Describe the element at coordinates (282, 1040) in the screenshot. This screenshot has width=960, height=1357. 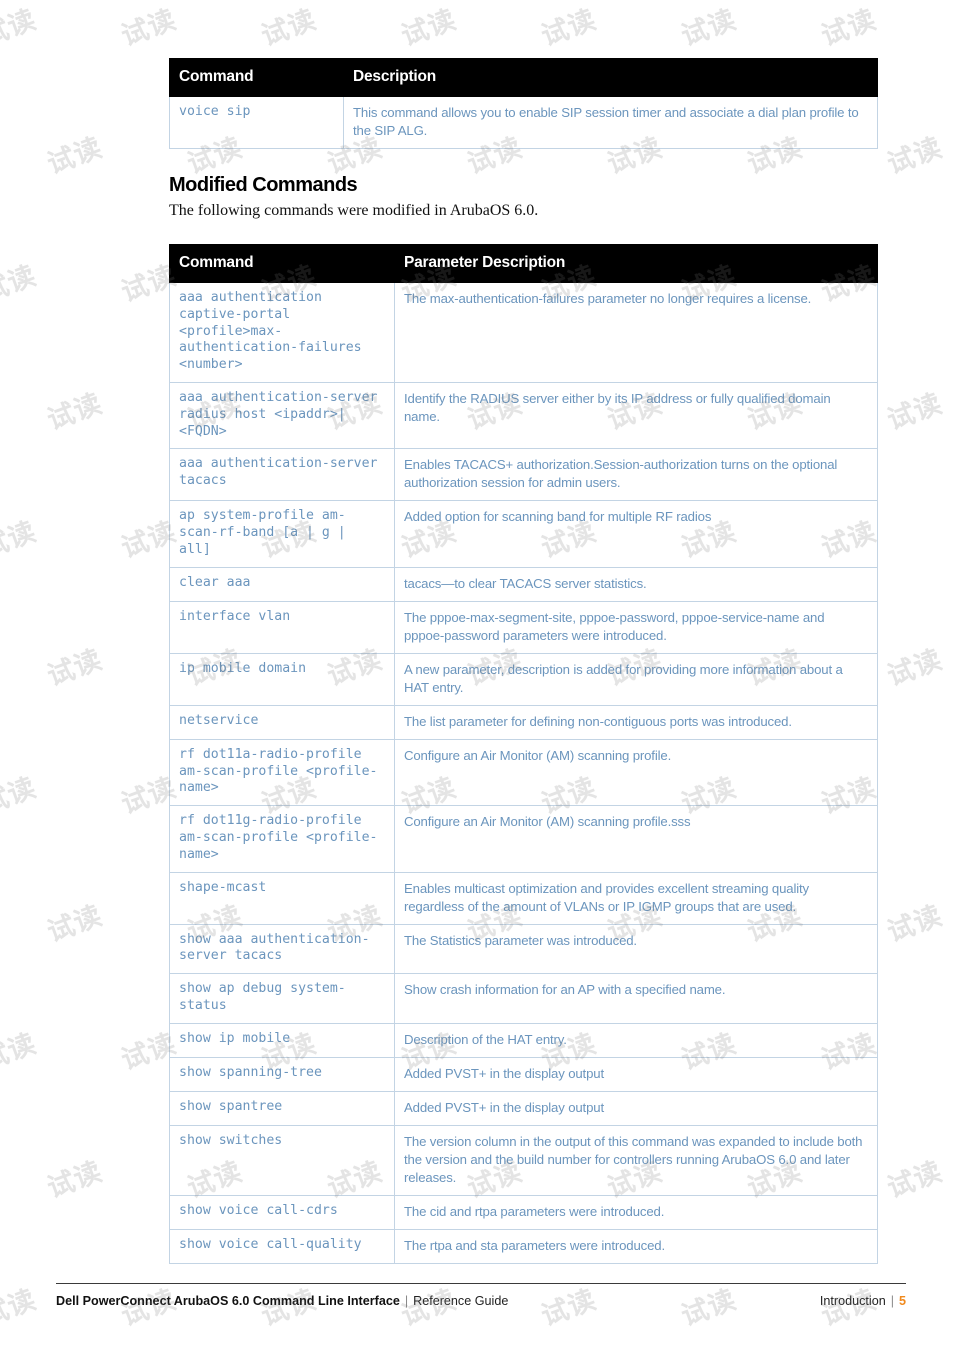
I see `command-cell: show ip mobile` at that location.